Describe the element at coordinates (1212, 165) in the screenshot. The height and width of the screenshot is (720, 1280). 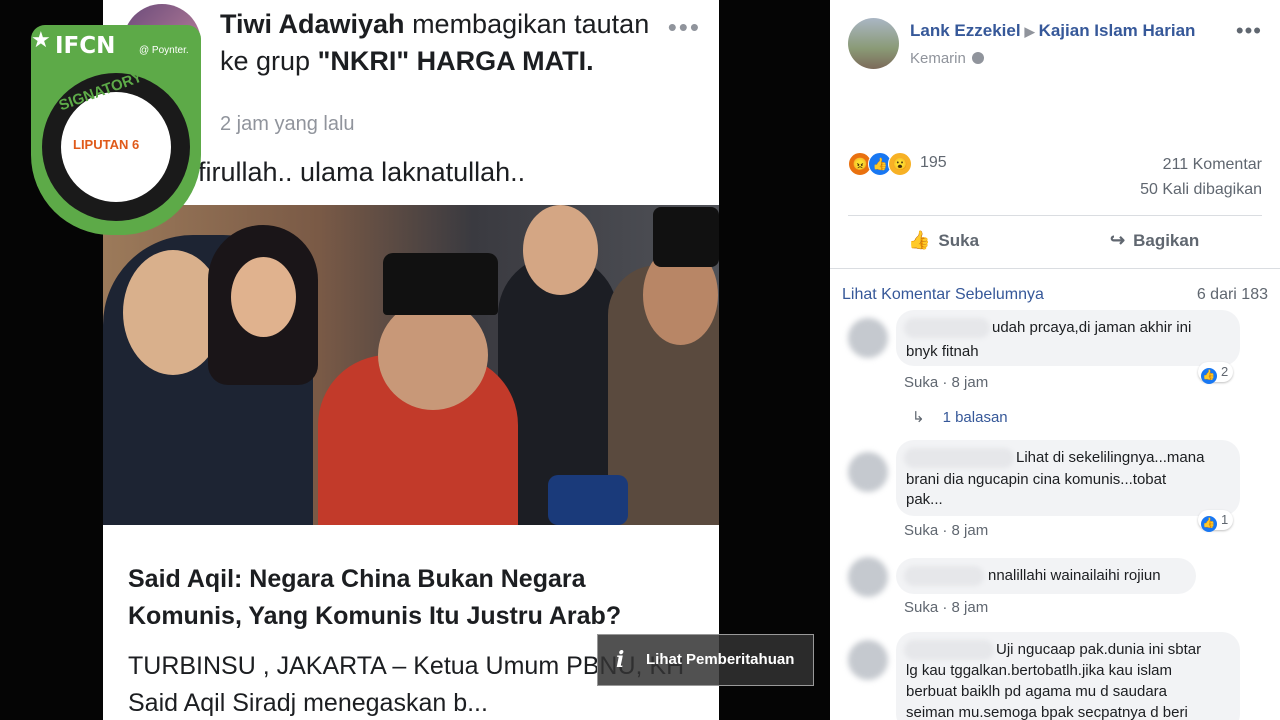
I see `comment-count: 211 Komentar` at that location.